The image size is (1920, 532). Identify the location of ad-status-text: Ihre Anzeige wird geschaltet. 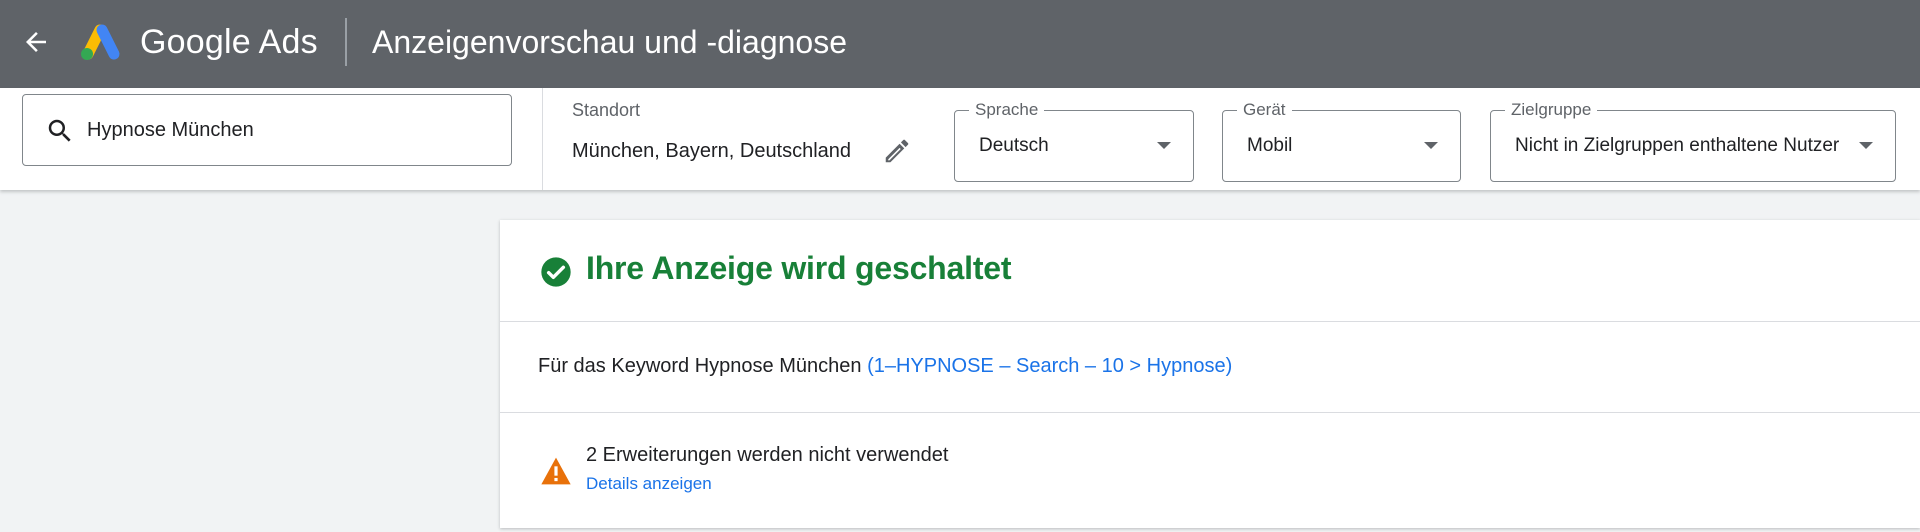
(799, 268).